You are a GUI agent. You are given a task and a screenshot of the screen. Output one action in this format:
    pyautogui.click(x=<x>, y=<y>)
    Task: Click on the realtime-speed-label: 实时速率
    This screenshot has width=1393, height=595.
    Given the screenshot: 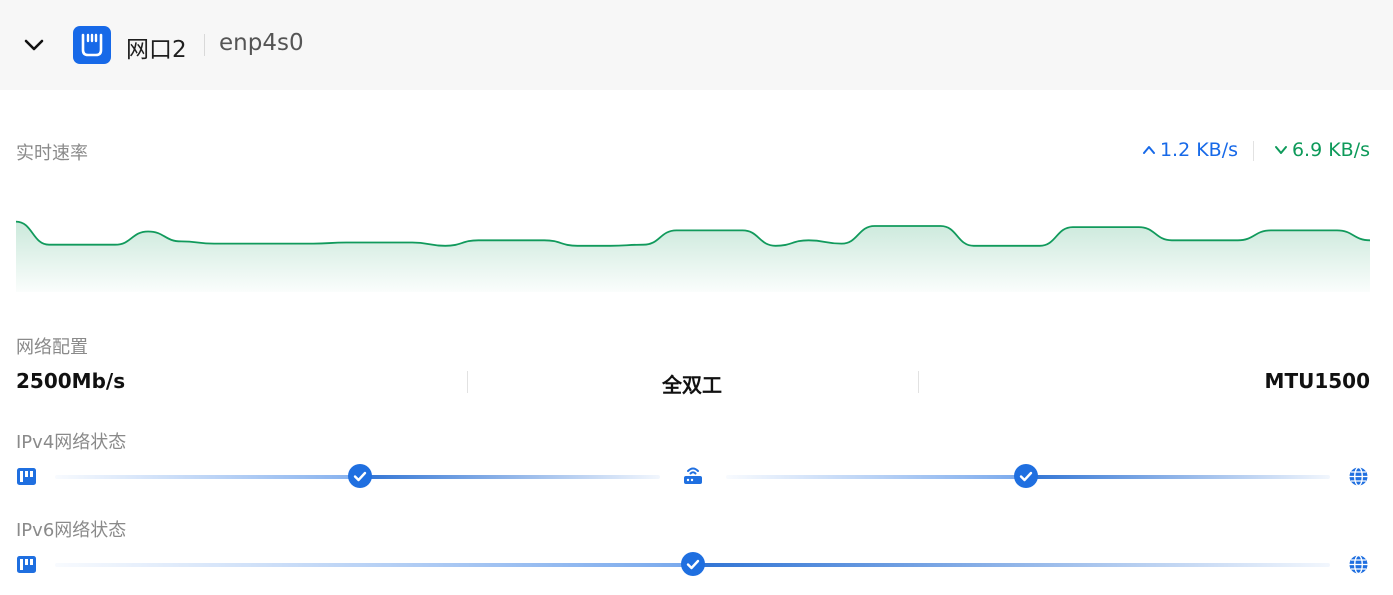 What is the action you would take?
    pyautogui.click(x=52, y=153)
    